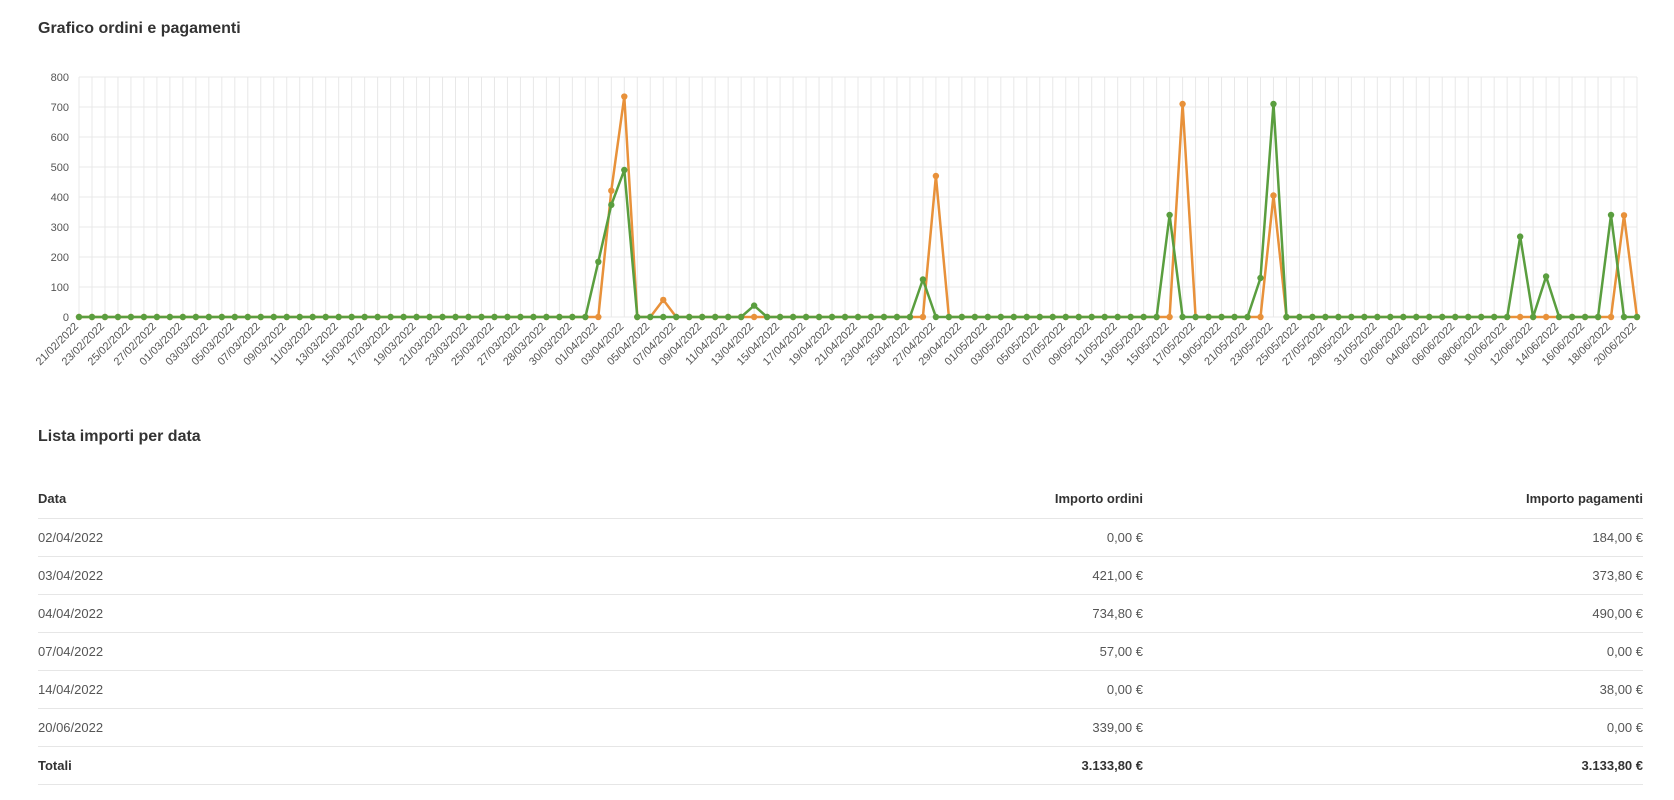 The width and height of the screenshot is (1674, 800). What do you see at coordinates (1393, 689) in the screenshot?
I see `cell-payments: 38,00 €` at bounding box center [1393, 689].